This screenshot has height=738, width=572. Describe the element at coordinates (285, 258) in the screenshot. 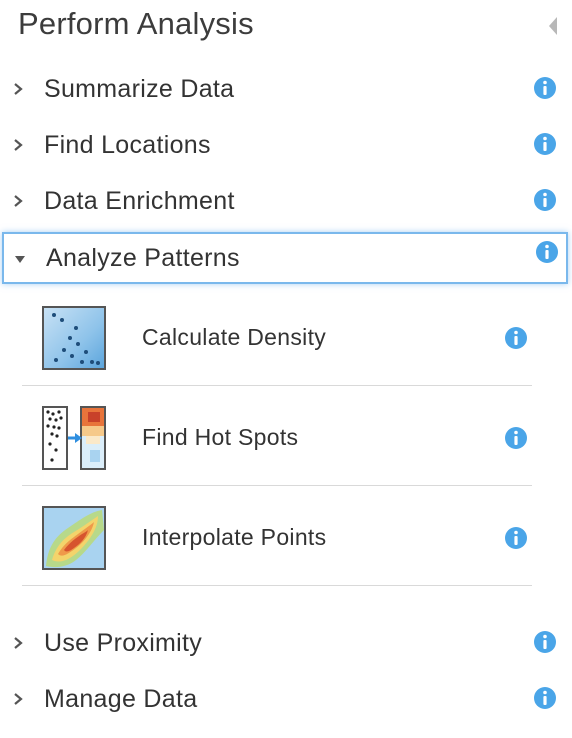

I see `category-analyze-patterns: Analyze Patterns` at that location.